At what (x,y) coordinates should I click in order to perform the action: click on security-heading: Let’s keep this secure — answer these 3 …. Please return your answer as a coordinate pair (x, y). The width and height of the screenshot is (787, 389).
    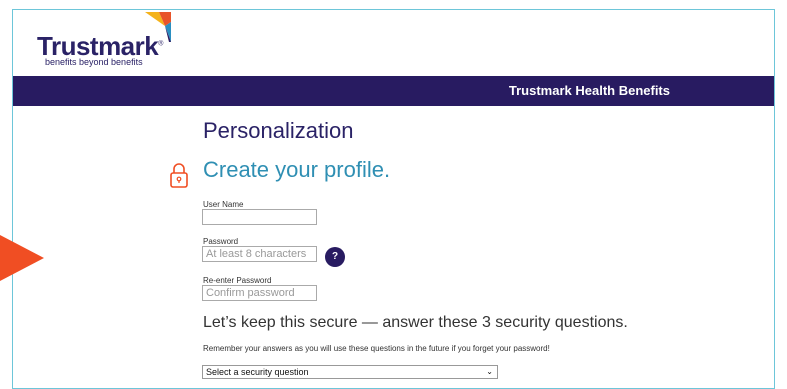
    Looking at the image, I should click on (415, 322).